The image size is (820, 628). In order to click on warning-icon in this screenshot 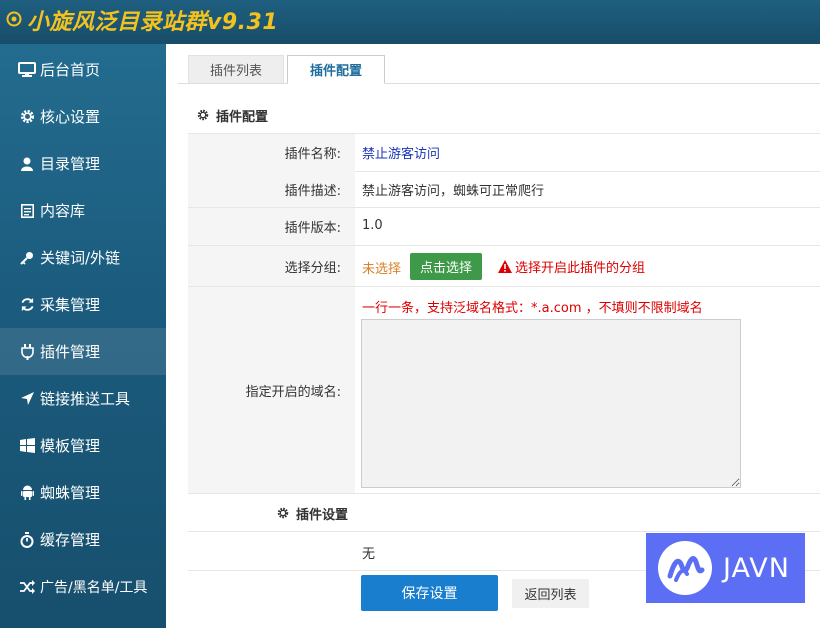, I will do `click(505, 266)`.